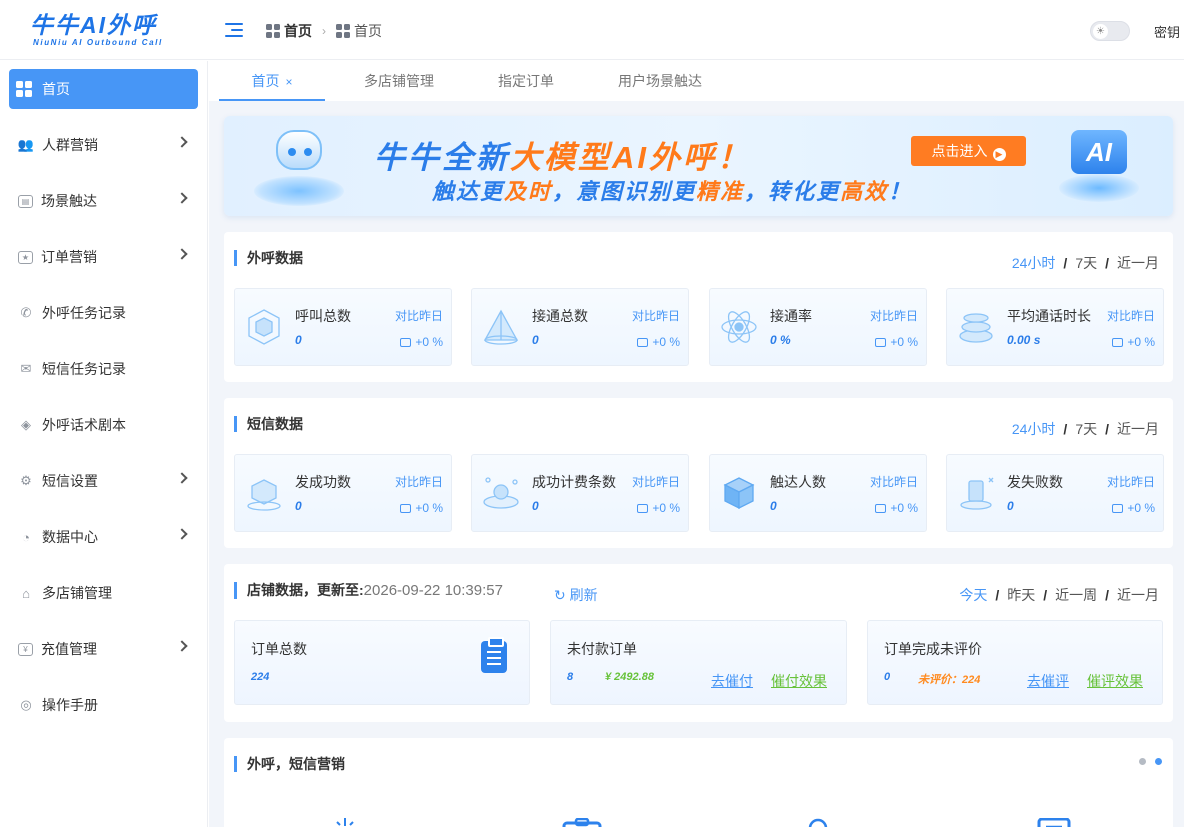 This screenshot has height=827, width=1184. Describe the element at coordinates (999, 154) in the screenshot. I see `arrow-right-icon: ▶` at that location.